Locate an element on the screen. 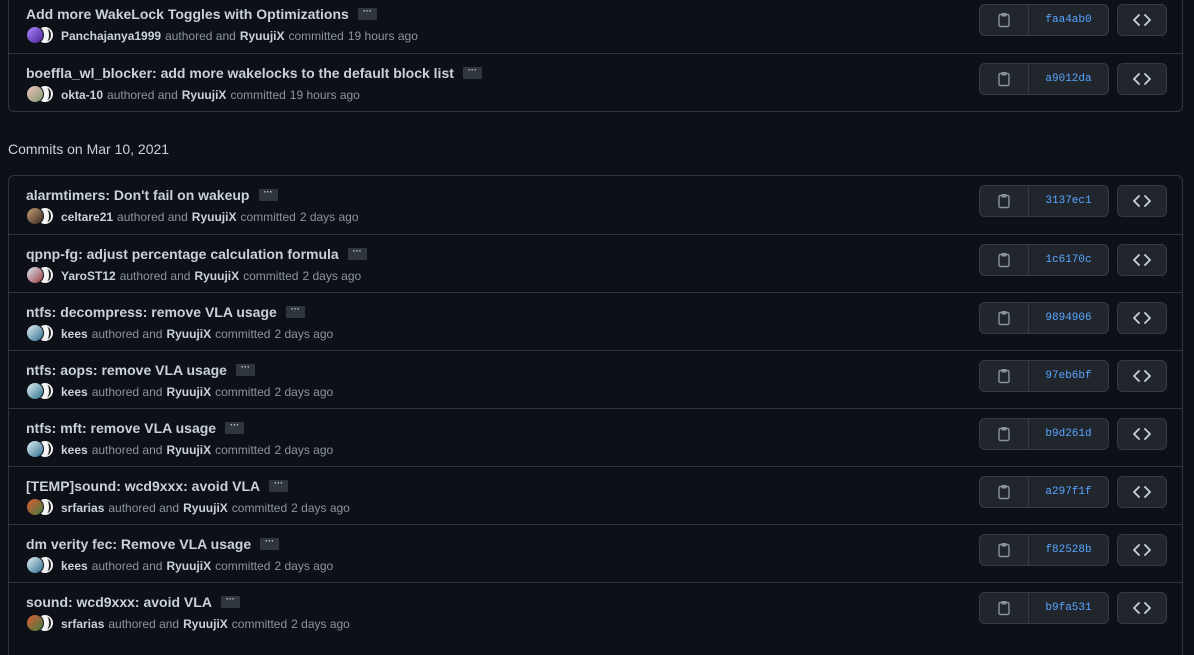  commit-sha-link: 1c6170c is located at coordinates (1068, 260).